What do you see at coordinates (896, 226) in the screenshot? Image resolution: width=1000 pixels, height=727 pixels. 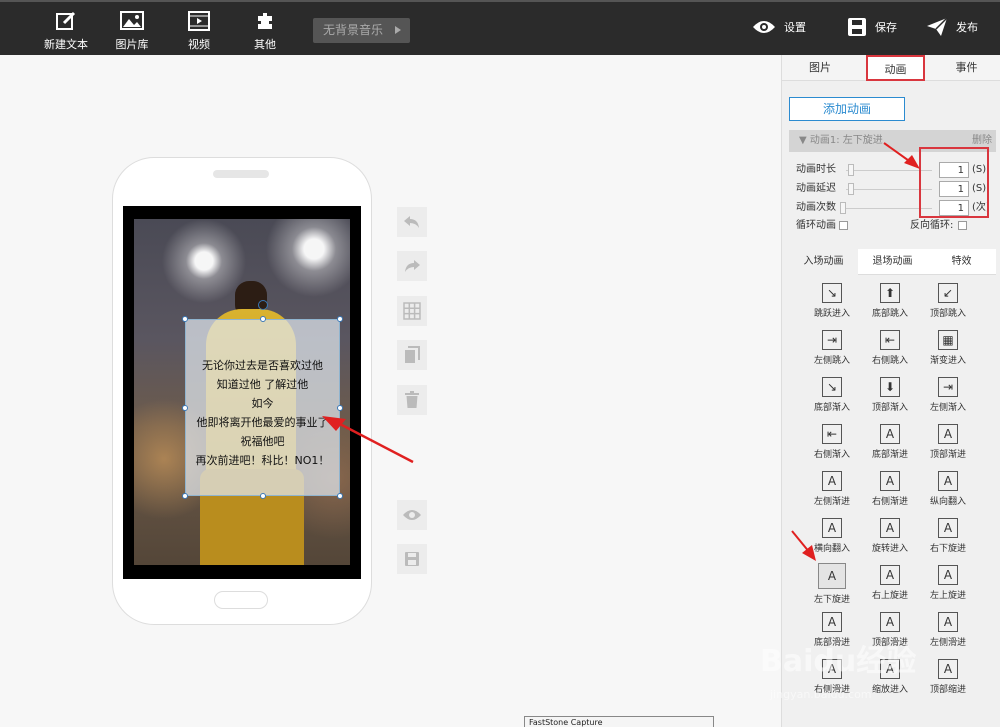 I see `loop-row: 循环动画 反向循环:` at bounding box center [896, 226].